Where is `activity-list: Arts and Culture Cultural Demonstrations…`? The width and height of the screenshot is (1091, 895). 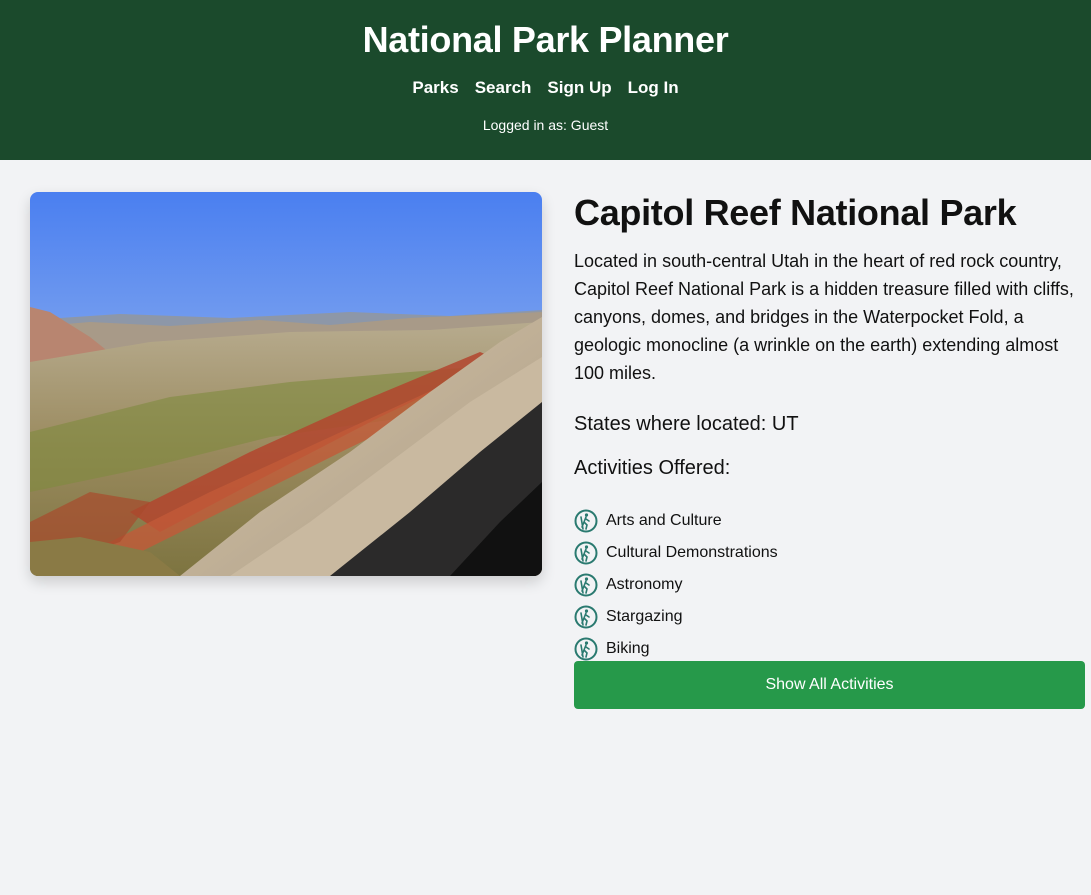
activity-list: Arts and Culture Cultural Demonstrations… is located at coordinates (829, 585).